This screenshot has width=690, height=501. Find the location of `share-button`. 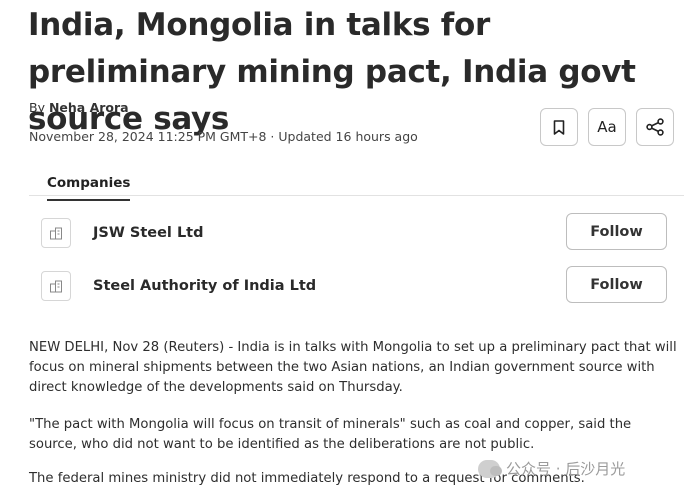

share-button is located at coordinates (655, 127).